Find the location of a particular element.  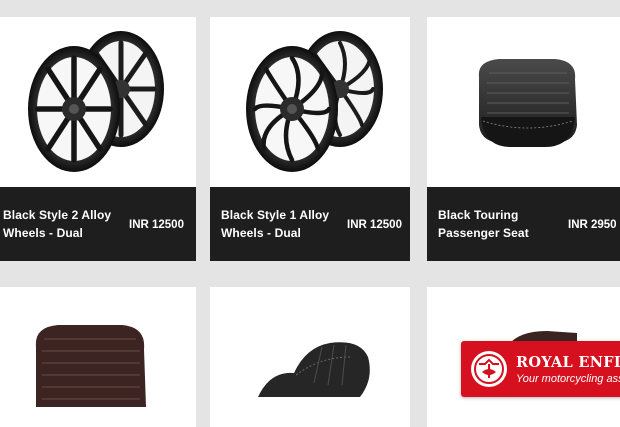

badge-brand: ROYAL ENFIELD is located at coordinates (568, 362).